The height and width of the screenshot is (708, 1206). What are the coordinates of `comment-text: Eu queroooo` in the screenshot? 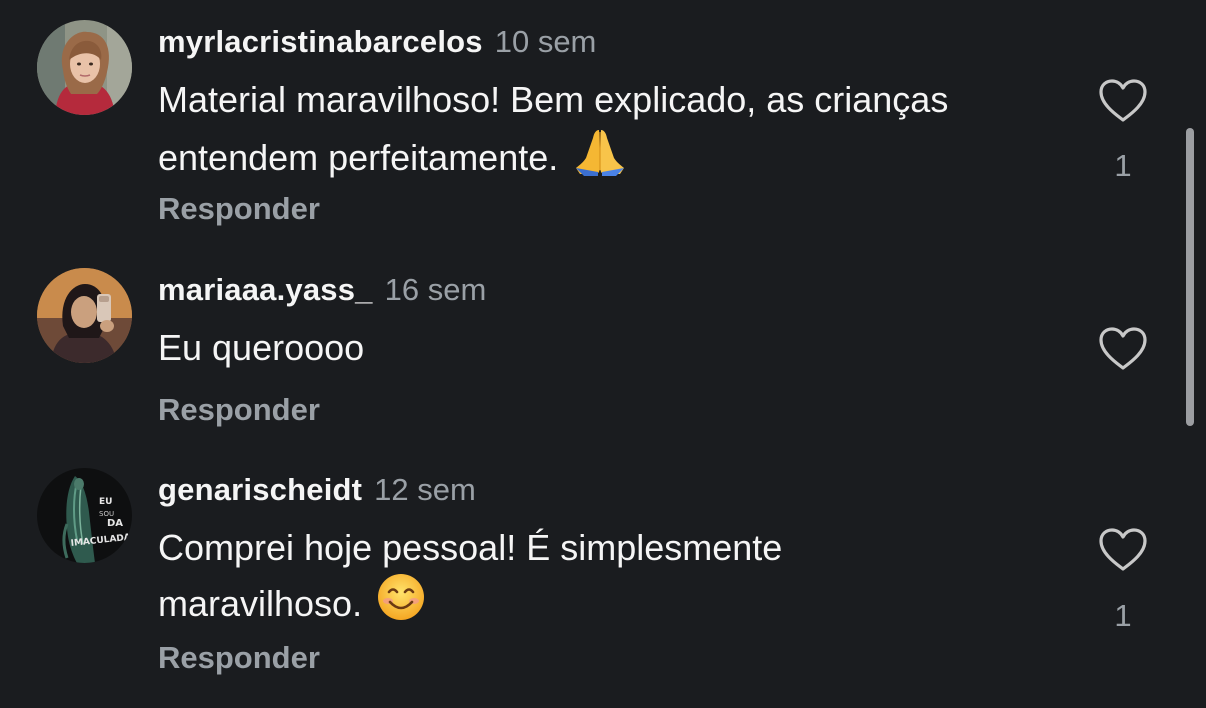 It's located at (608, 348).